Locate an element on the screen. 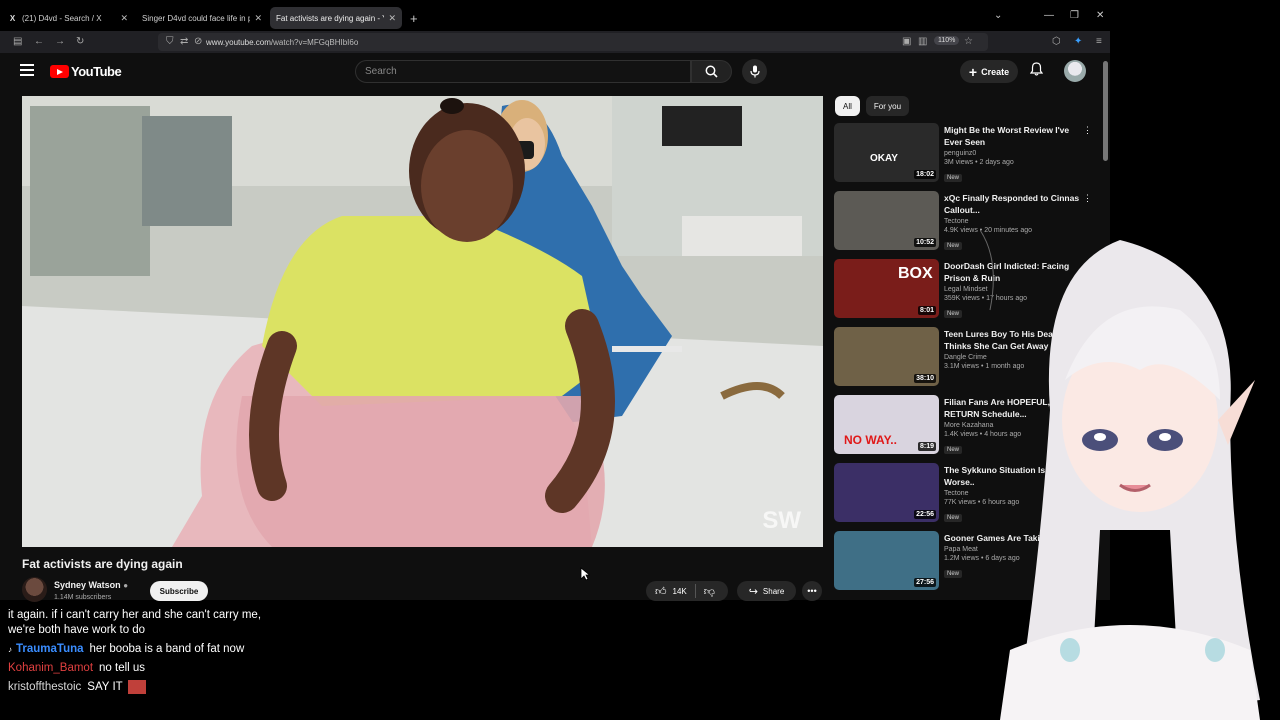  notifications-button is located at coordinates (1036, 71).